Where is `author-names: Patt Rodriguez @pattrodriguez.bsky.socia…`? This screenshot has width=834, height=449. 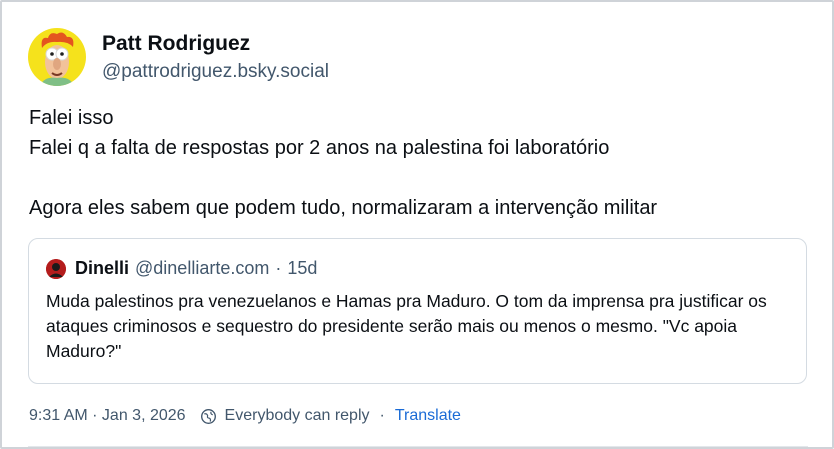
author-names: Patt Rodriguez @pattrodriguez.bsky.socia… is located at coordinates (215, 57).